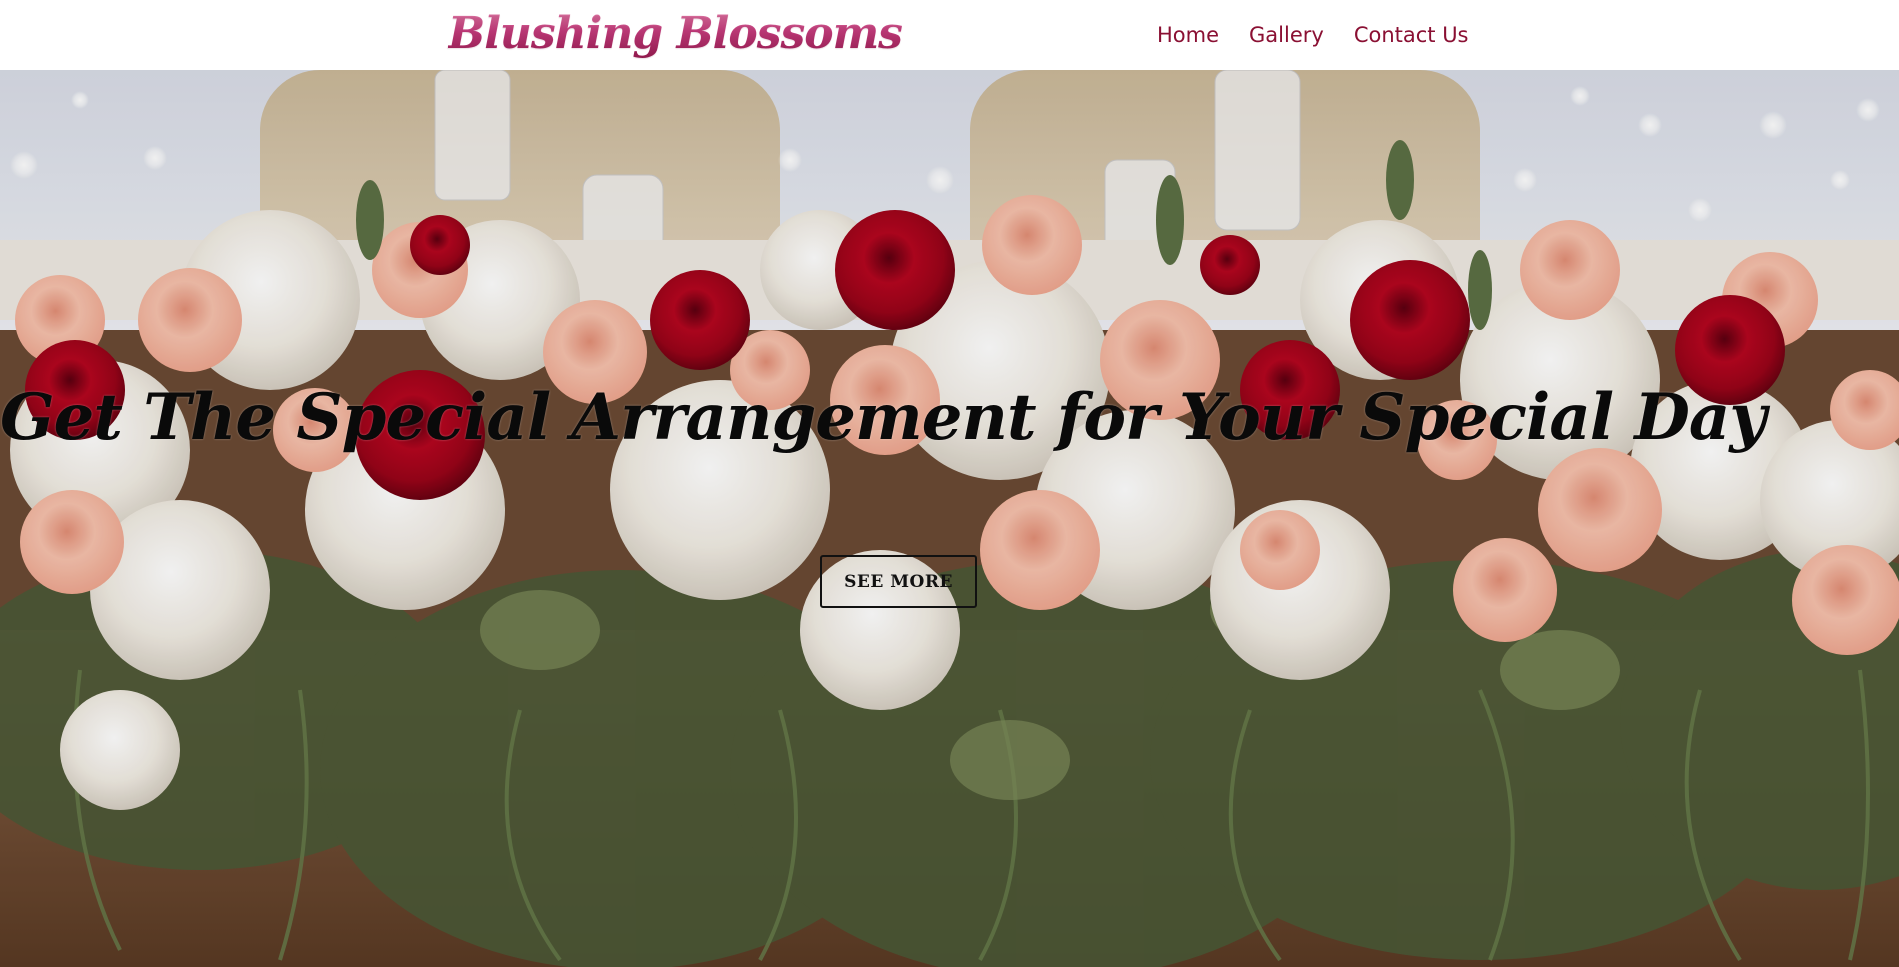 Image resolution: width=1899 pixels, height=967 pixels. I want to click on nav-link-home: Home, so click(1188, 35).